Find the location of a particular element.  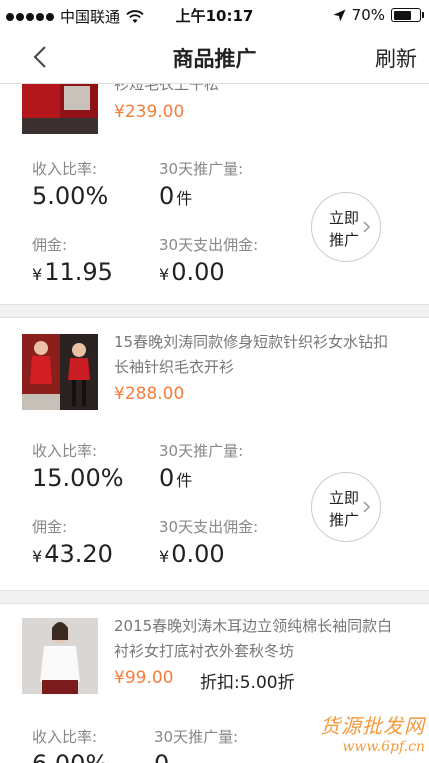

back-button is located at coordinates (41, 57).